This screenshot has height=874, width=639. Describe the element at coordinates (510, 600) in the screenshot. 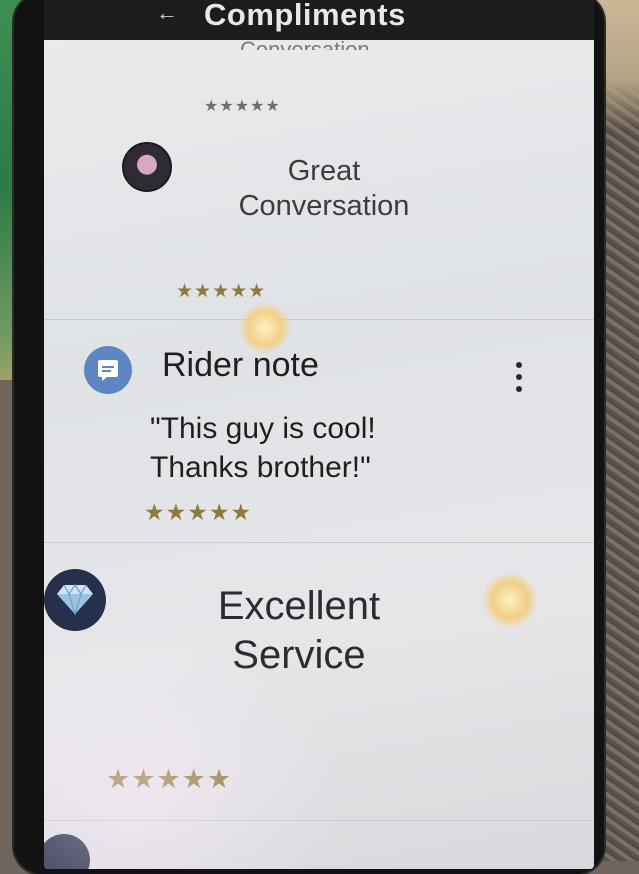

I see `light-glare` at that location.